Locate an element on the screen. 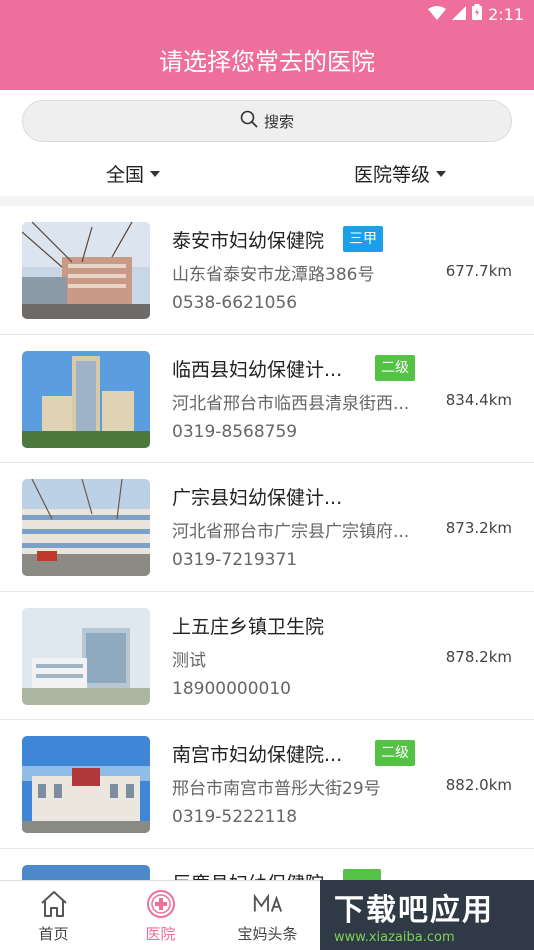 The image size is (534, 950). hospital-distance: 677.7km is located at coordinates (478, 271).